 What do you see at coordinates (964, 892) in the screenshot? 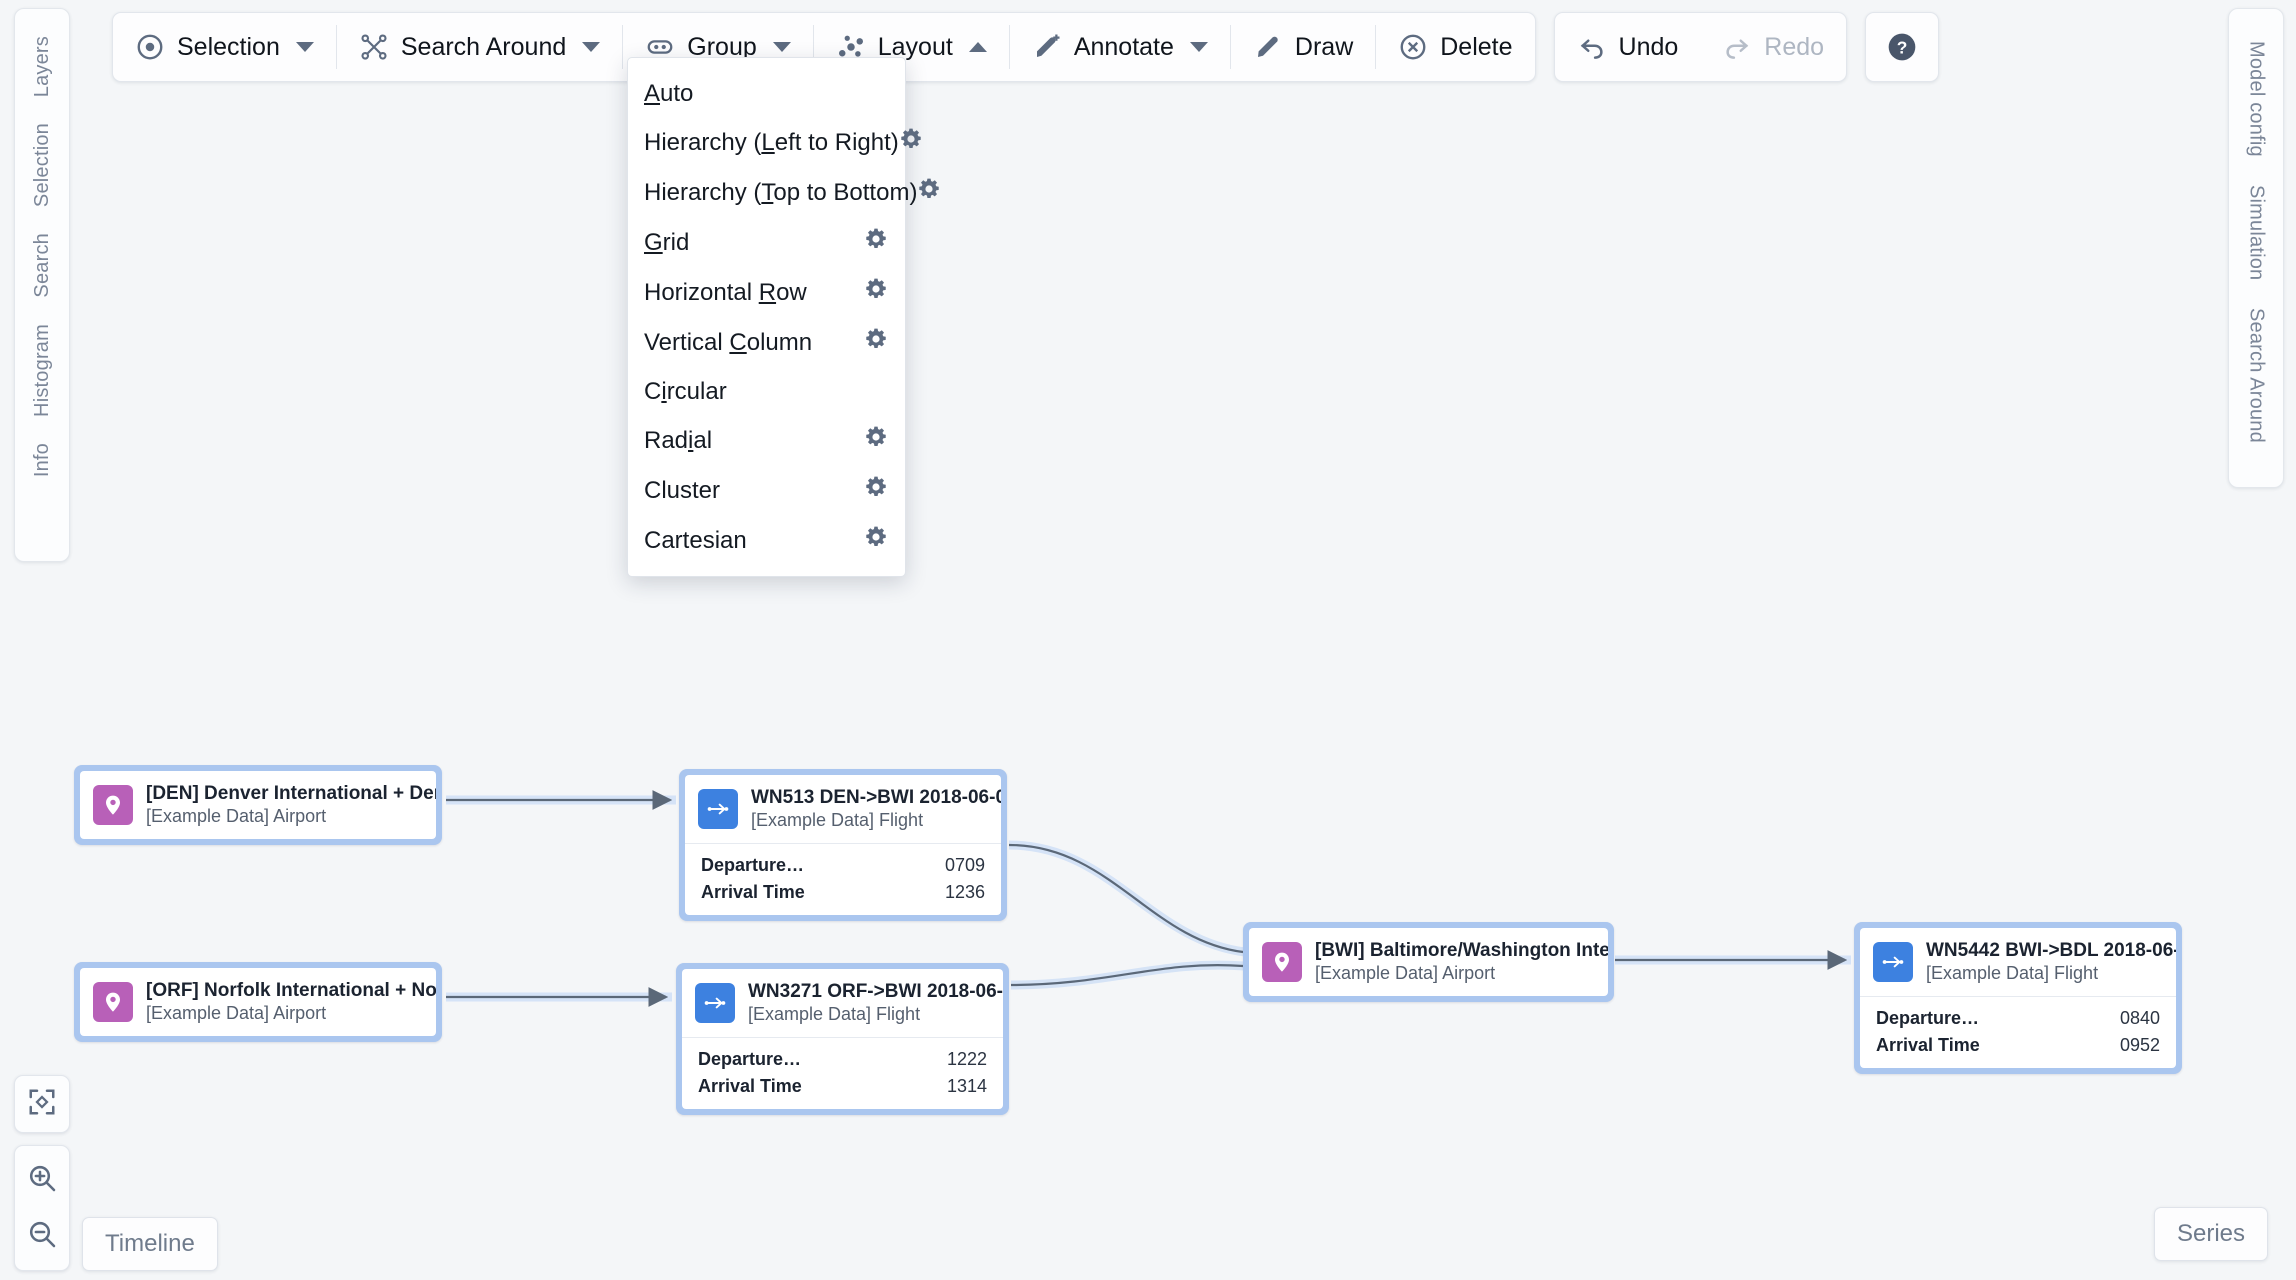
I see `node-property-value: 1236` at bounding box center [964, 892].